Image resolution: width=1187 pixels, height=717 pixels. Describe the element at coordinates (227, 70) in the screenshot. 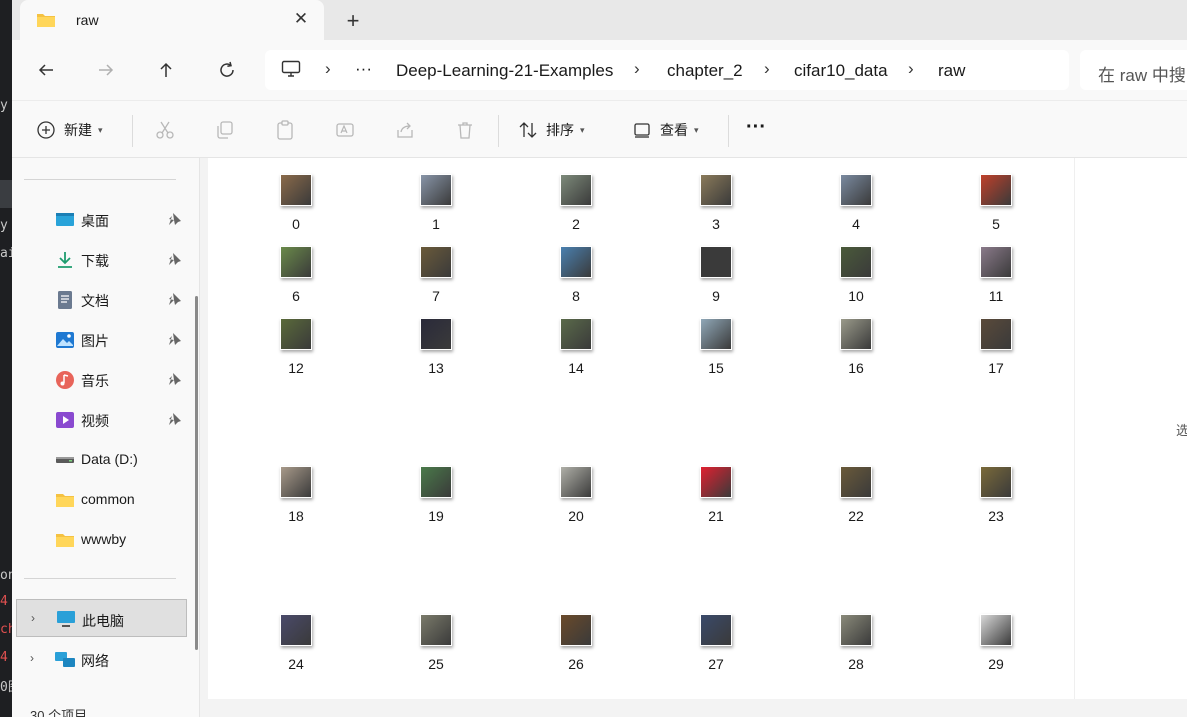

I see `refresh-button` at that location.